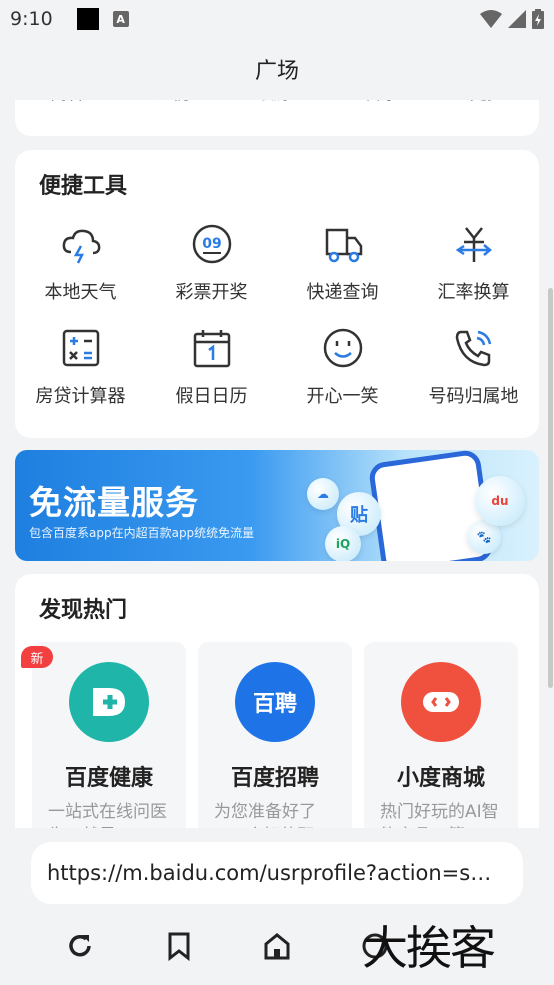 Image resolution: width=554 pixels, height=985 pixels. What do you see at coordinates (81, 244) in the screenshot?
I see `weather-icon` at bounding box center [81, 244].